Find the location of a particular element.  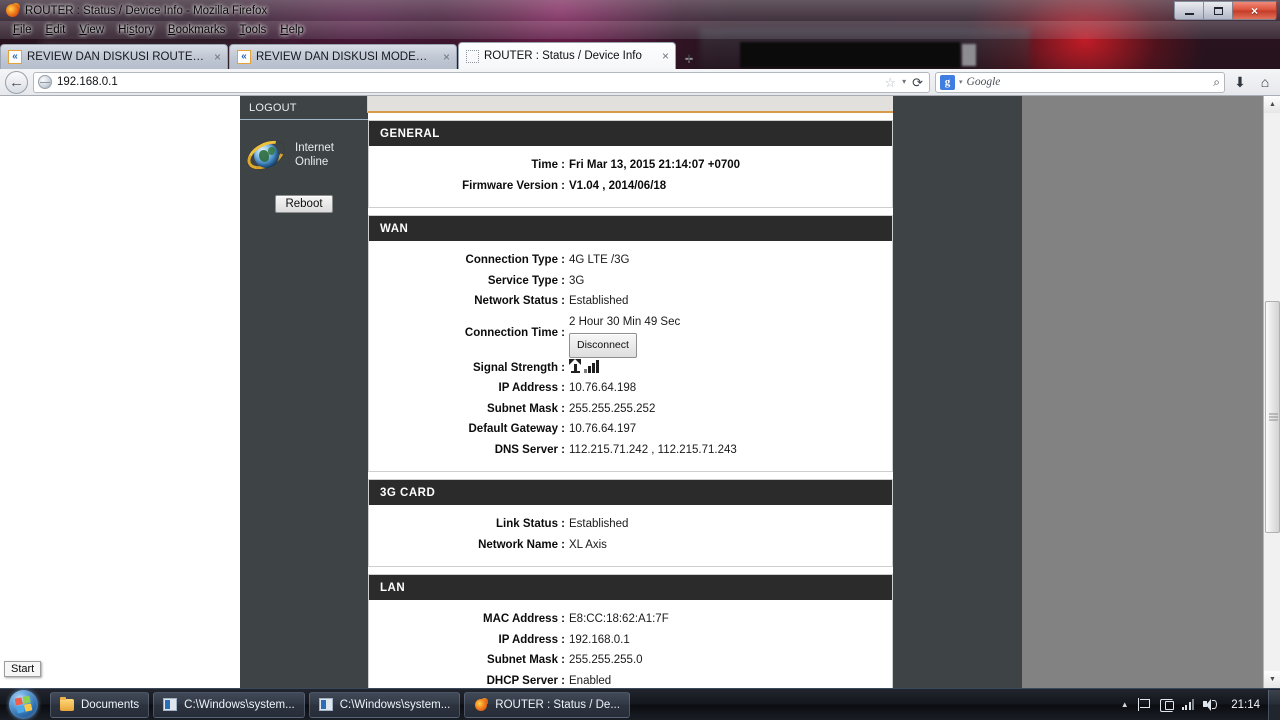

row-label: Service Type : is located at coordinates (526, 280).